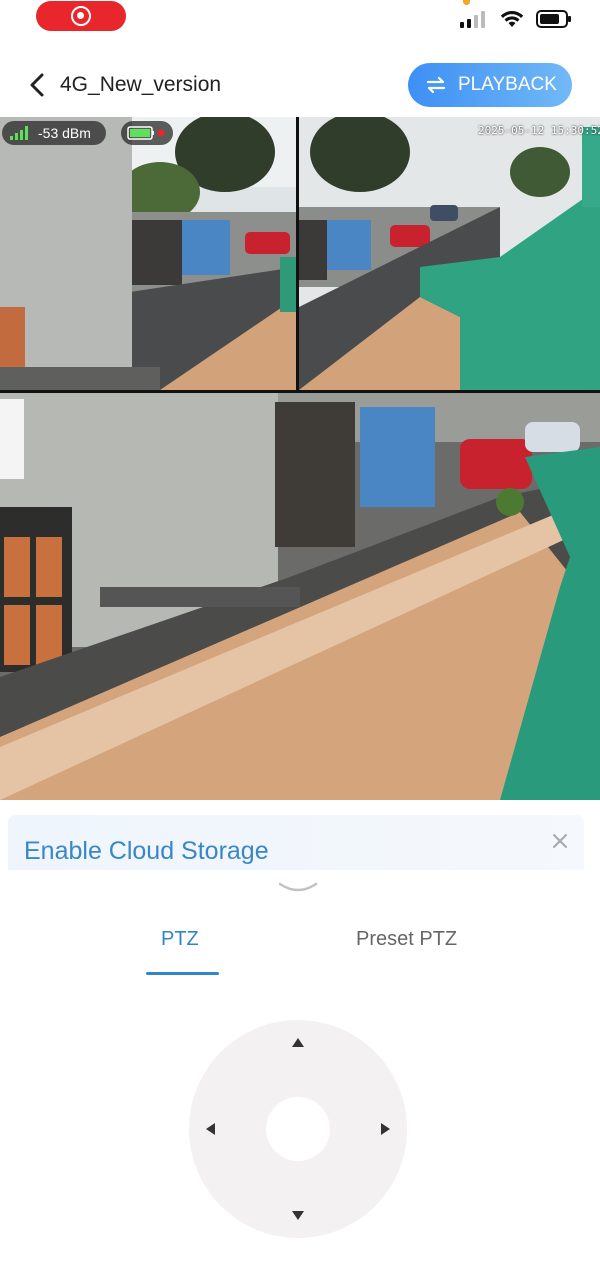  I want to click on tab-preset-ptz: Preset PTZ, so click(406, 939).